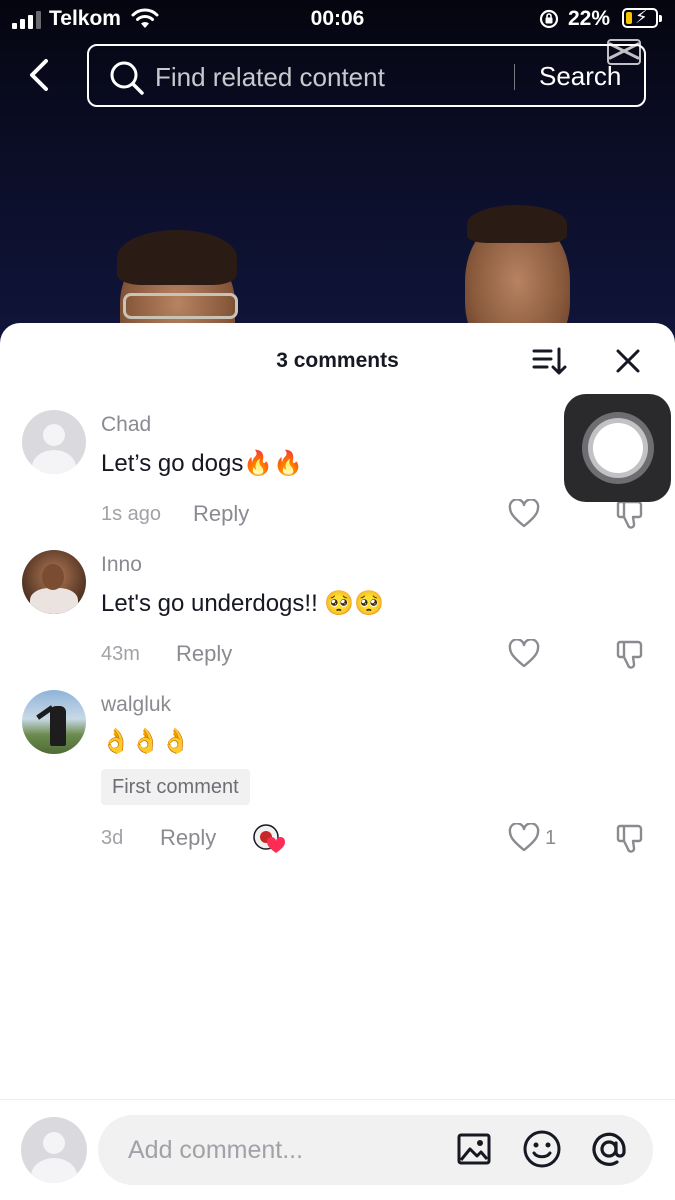 The image size is (675, 1200). What do you see at coordinates (375, 1150) in the screenshot?
I see `add-comment-input` at bounding box center [375, 1150].